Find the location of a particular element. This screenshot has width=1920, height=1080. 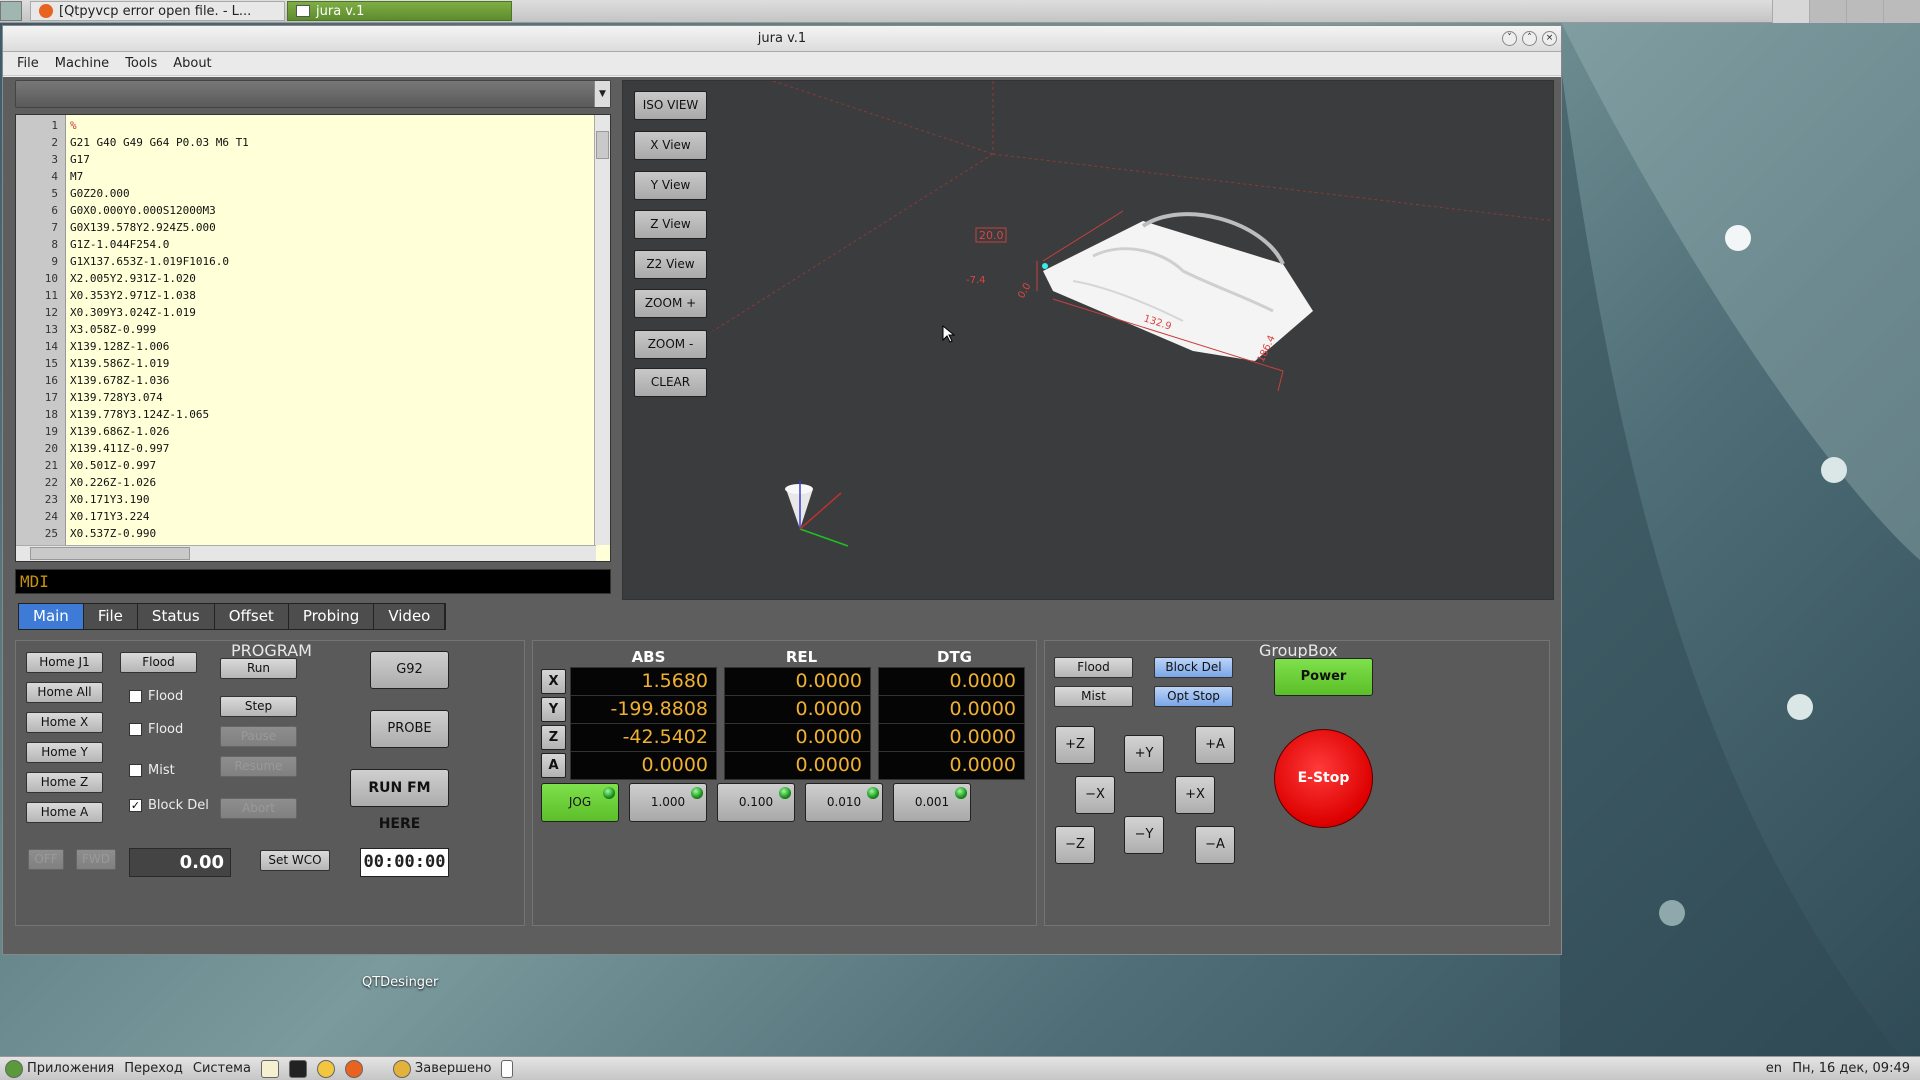

gcode-line: 6 G0X0.000Y0.000S12000M3 is located at coordinates (306, 210).